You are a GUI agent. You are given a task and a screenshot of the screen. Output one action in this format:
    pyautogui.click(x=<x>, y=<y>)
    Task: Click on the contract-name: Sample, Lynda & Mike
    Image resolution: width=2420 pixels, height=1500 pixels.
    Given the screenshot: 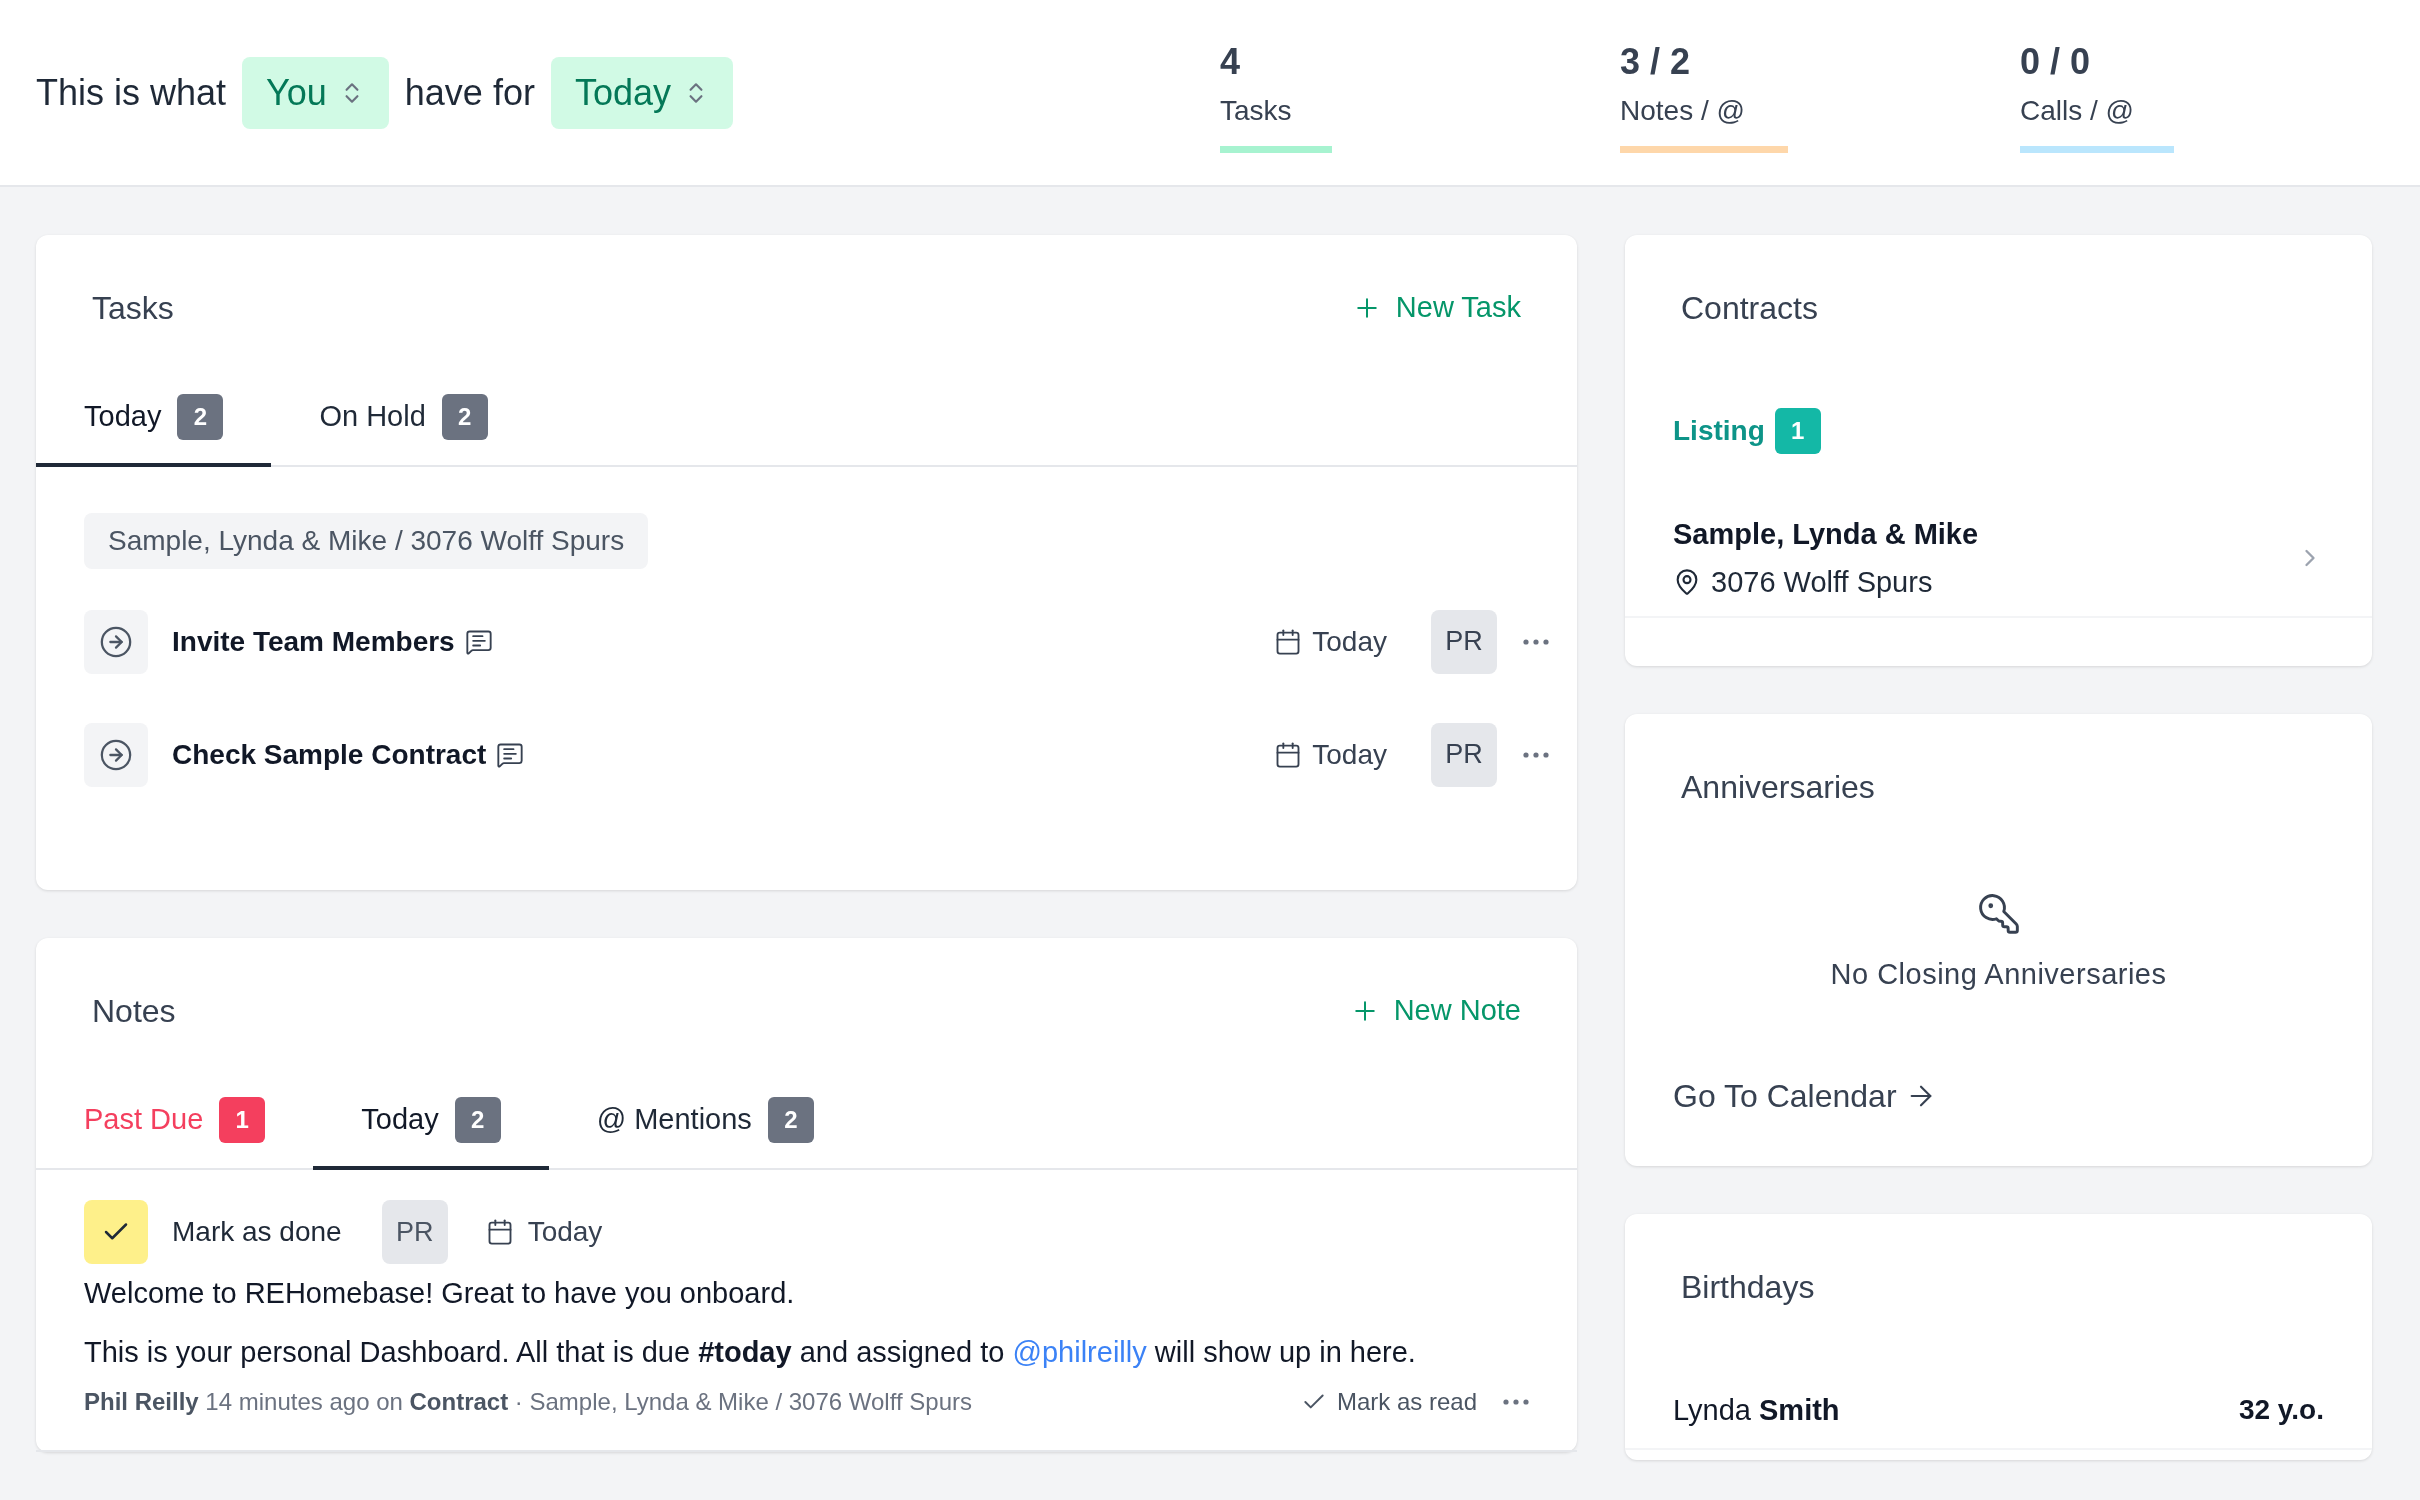 What is the action you would take?
    pyautogui.click(x=1826, y=534)
    